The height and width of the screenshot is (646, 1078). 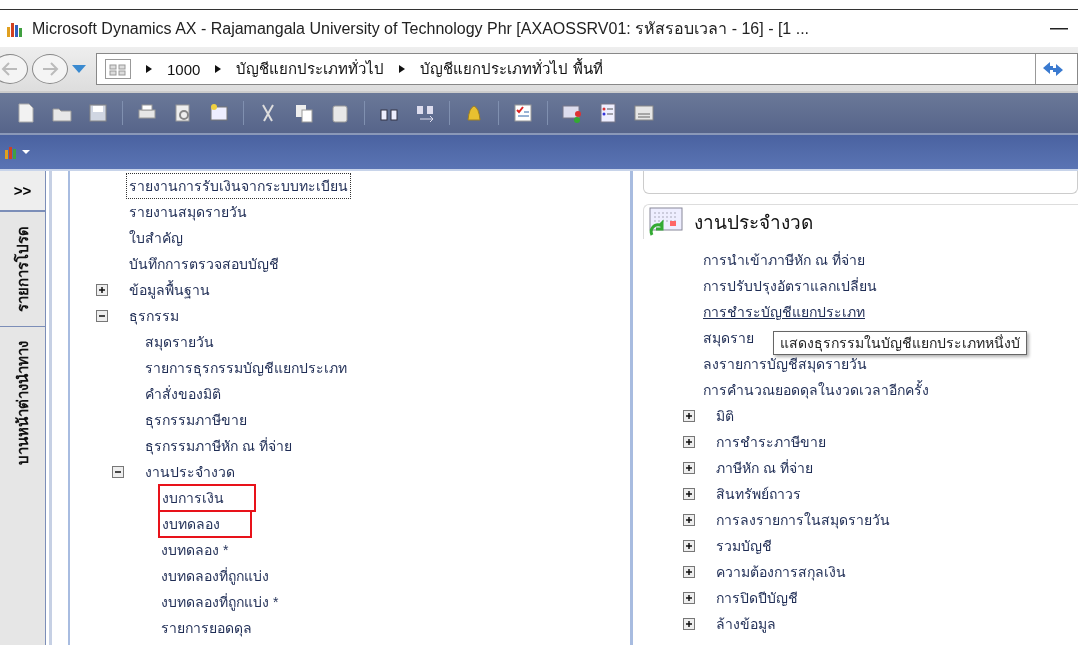 I want to click on folder-item: ภาษีหัก ณ ที่จ่าย, so click(x=764, y=468).